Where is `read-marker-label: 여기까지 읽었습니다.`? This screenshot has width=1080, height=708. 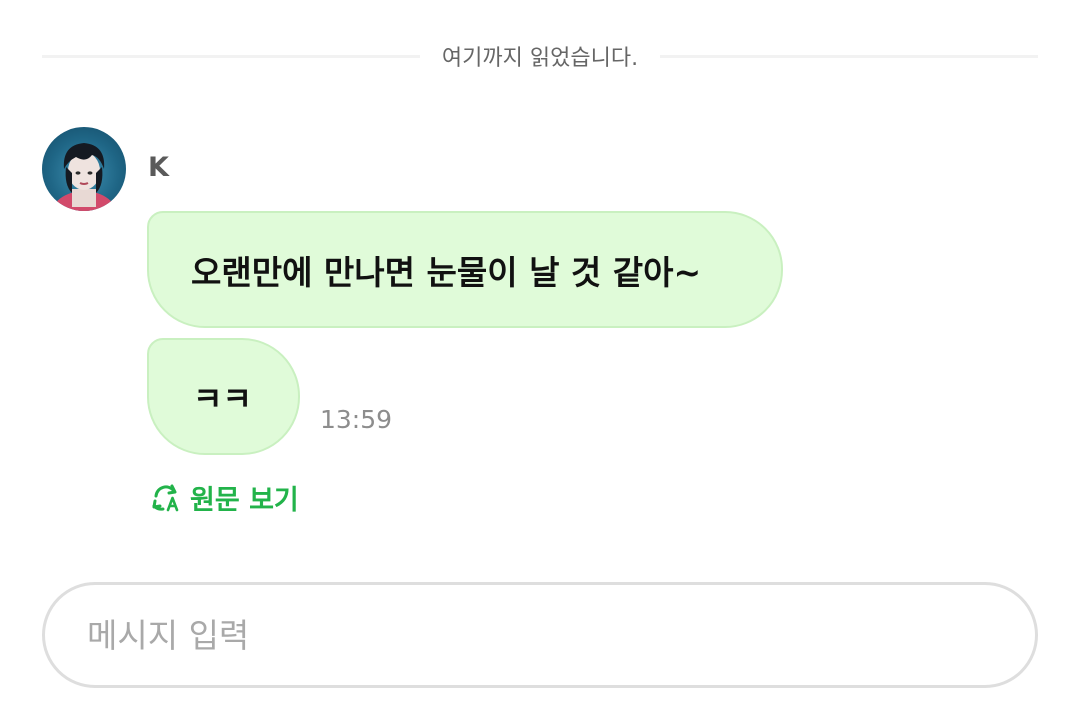 read-marker-label: 여기까지 읽었습니다. is located at coordinates (540, 58).